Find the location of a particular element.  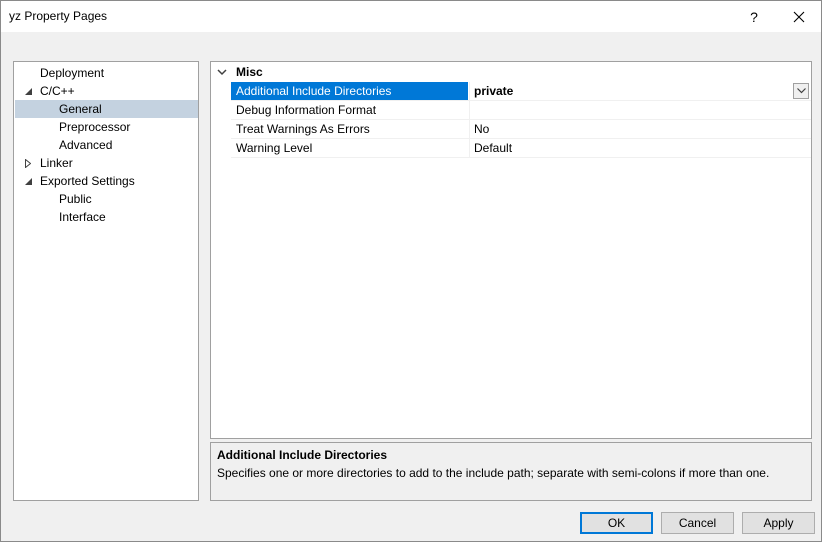

apply-button-label: Apply is located at coordinates (778, 523).